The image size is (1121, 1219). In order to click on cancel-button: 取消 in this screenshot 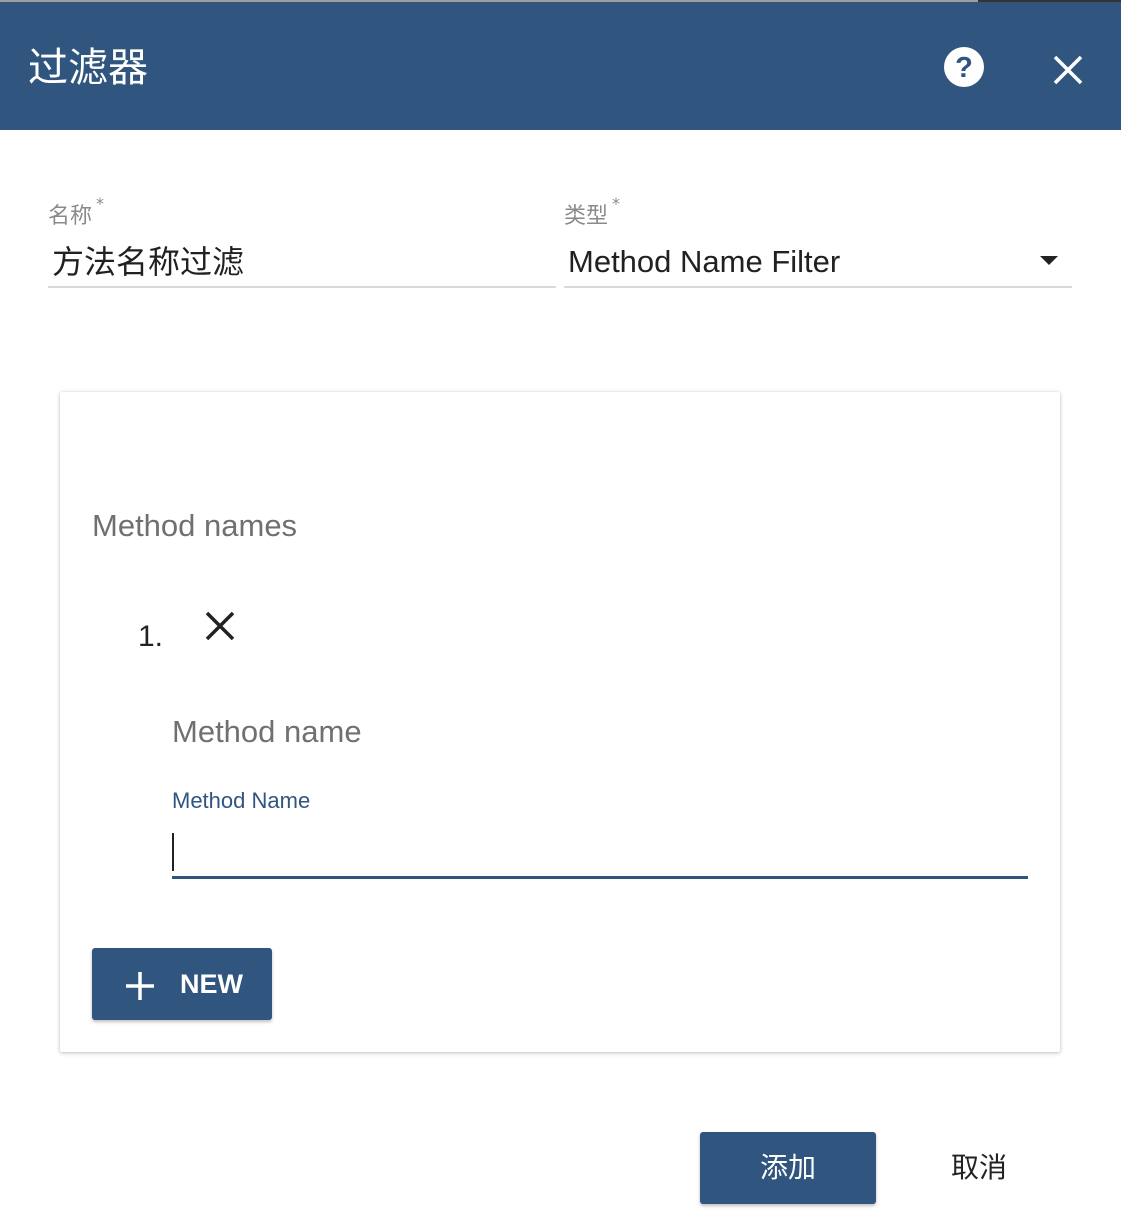, I will do `click(979, 1168)`.